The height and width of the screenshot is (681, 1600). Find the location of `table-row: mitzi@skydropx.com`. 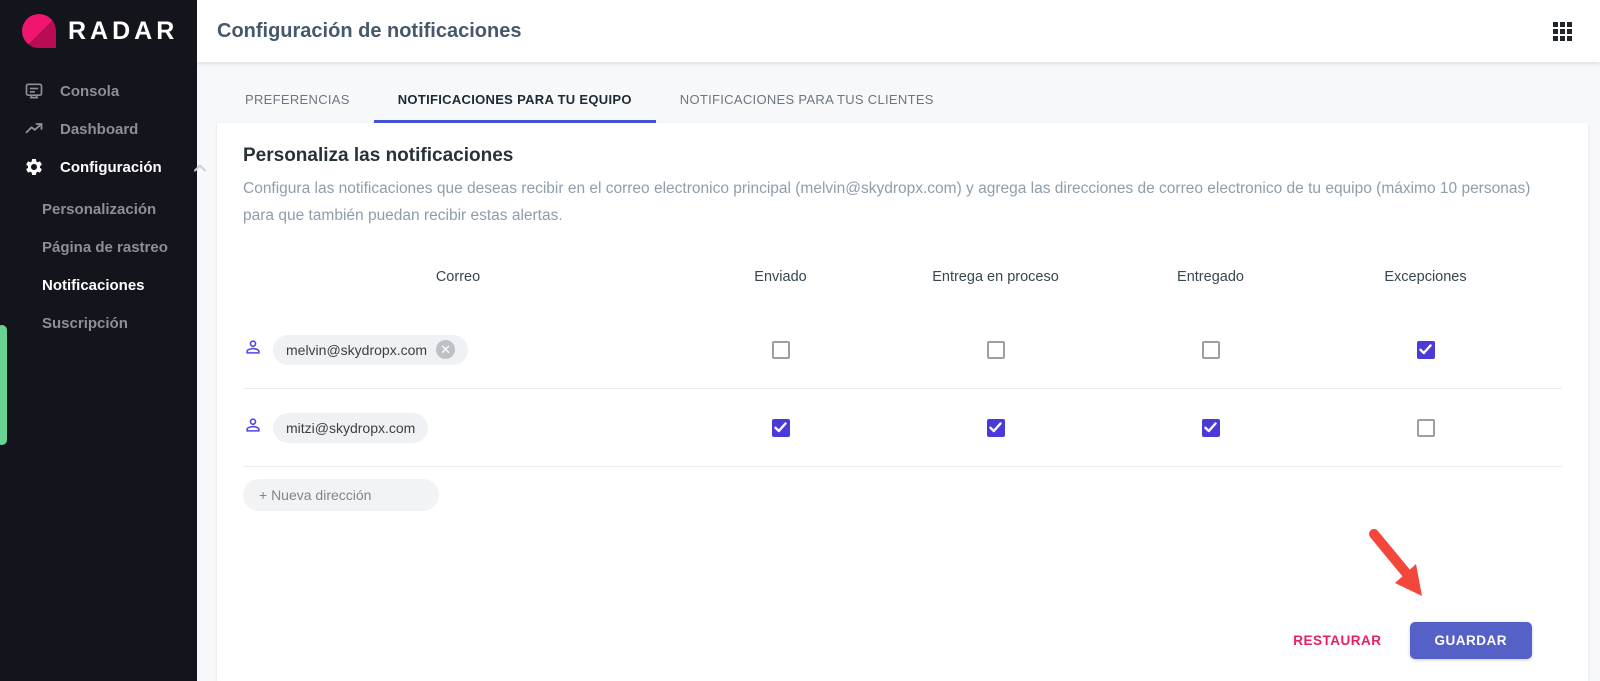

table-row: mitzi@skydropx.com is located at coordinates (902, 428).